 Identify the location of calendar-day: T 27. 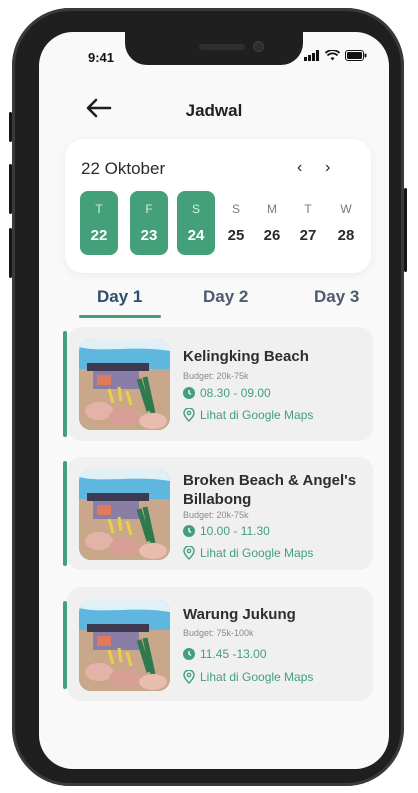
(308, 223).